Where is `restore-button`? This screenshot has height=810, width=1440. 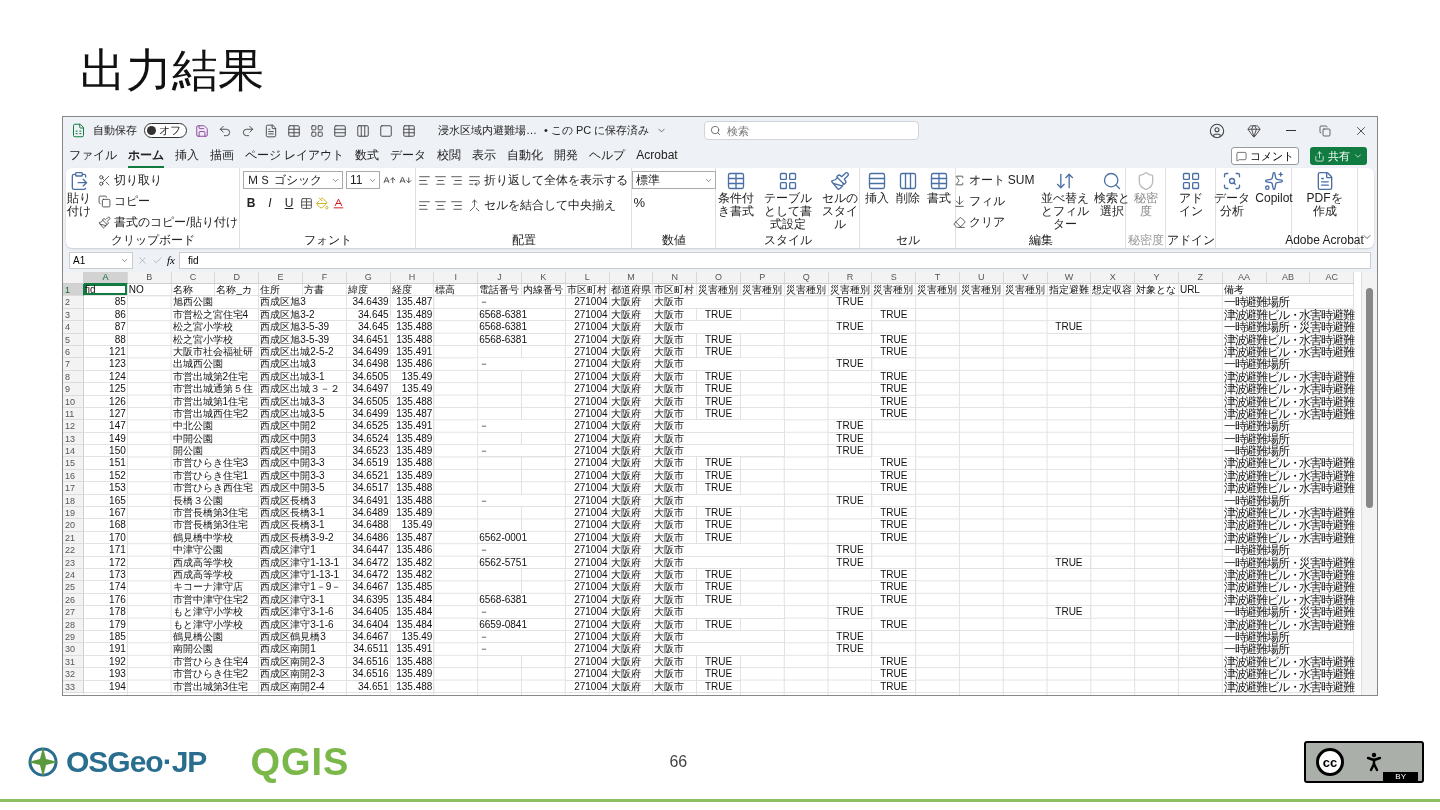
restore-button is located at coordinates (1325, 130).